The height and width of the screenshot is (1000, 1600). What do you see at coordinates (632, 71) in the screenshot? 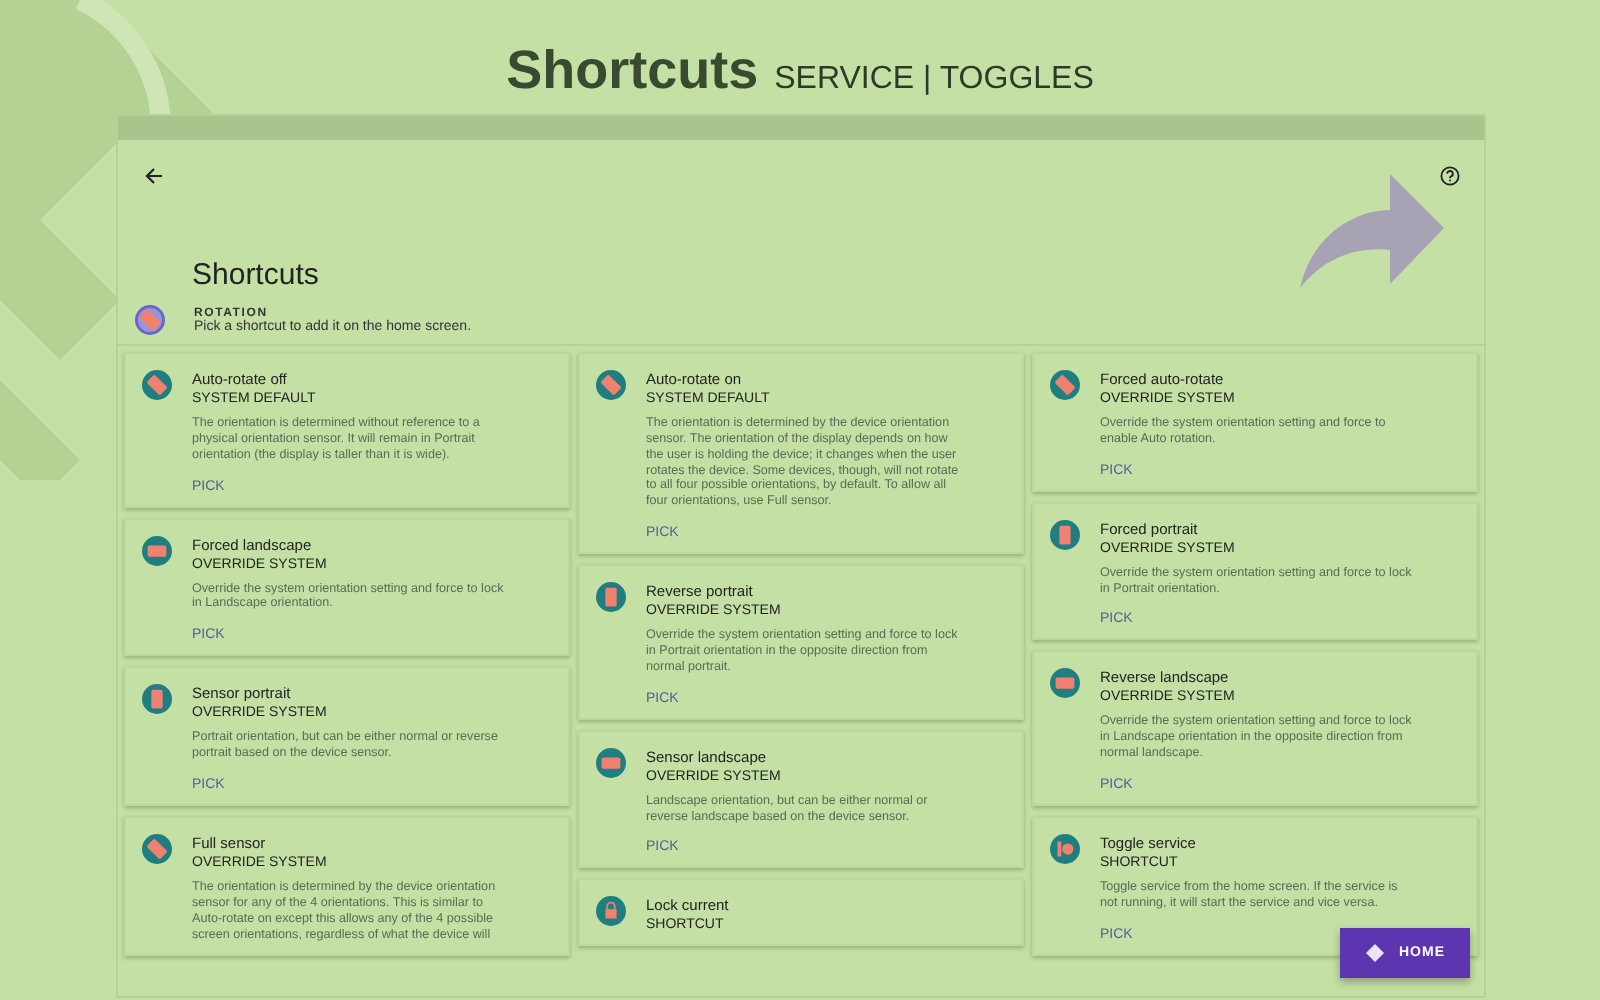
I see `page-title: Shortcuts` at bounding box center [632, 71].